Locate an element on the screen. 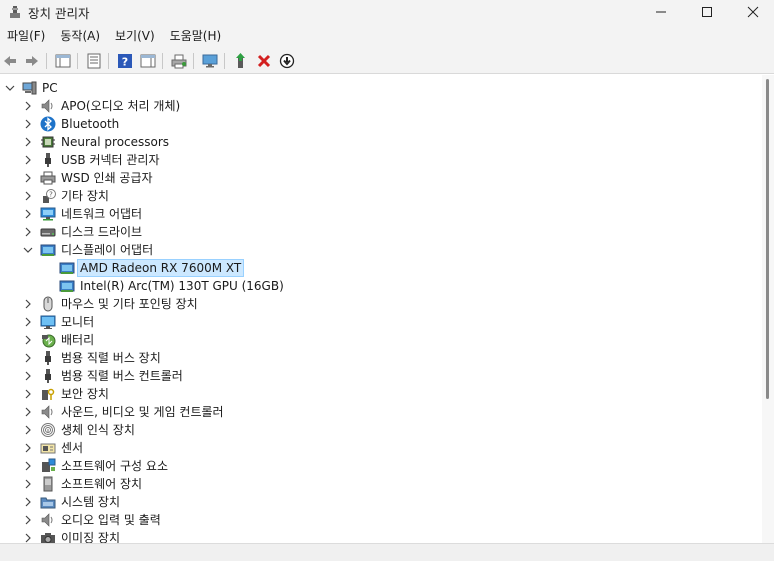  tree-category: 디스크 드라이브 is located at coordinates (381, 232).